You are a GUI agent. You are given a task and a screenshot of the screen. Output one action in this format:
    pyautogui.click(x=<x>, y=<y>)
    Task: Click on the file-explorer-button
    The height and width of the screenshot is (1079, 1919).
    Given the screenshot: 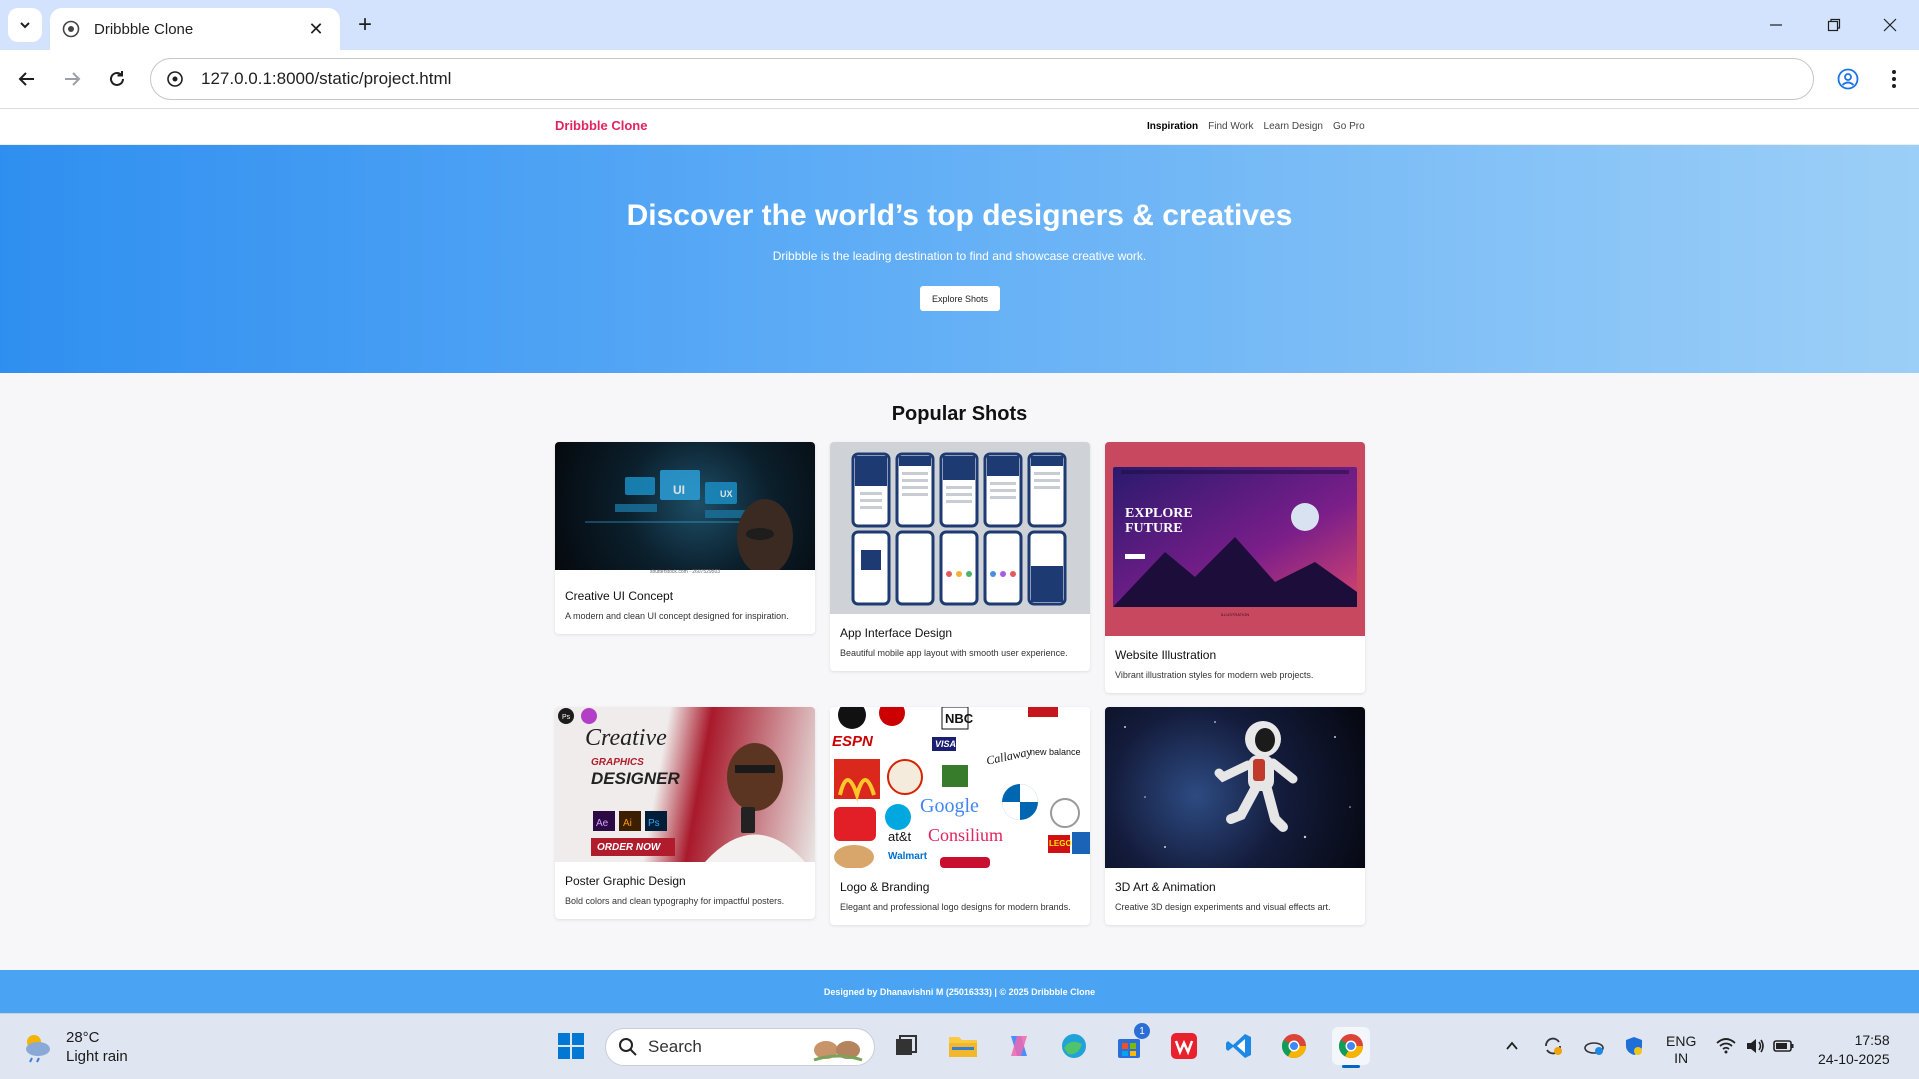 What is the action you would take?
    pyautogui.click(x=963, y=1046)
    